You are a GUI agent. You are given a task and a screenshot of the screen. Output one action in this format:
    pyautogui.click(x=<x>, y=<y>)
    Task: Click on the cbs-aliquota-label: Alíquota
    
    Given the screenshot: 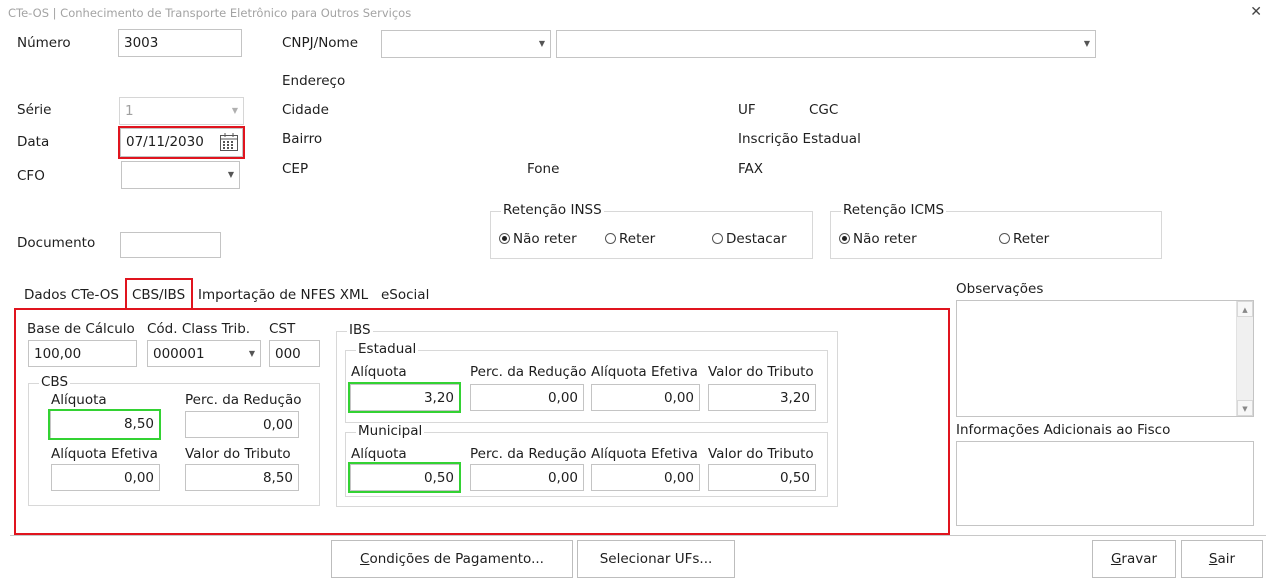 What is the action you would take?
    pyautogui.click(x=79, y=400)
    